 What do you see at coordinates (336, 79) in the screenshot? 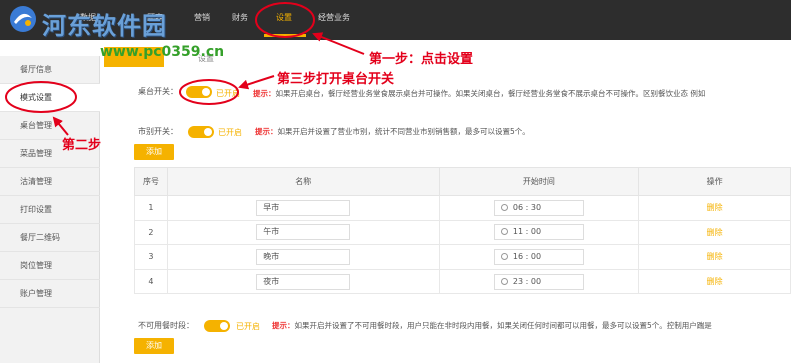
I see `annotation-step3: 第三步打开桌台开关` at bounding box center [336, 79].